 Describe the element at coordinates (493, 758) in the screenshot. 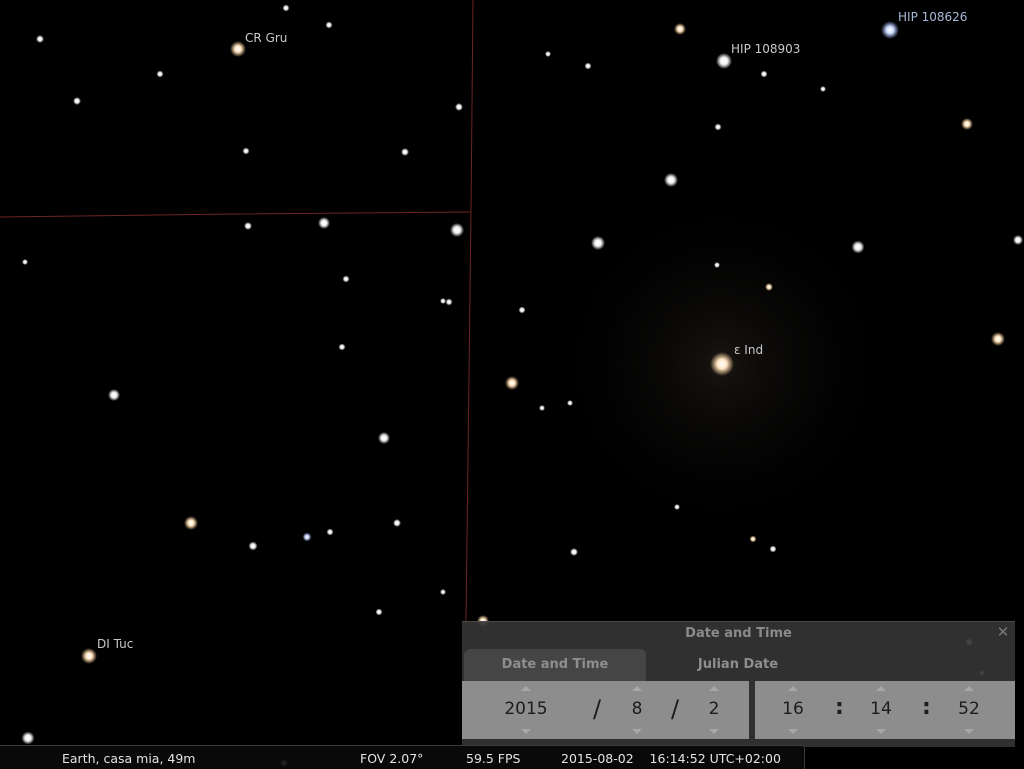

I see `fps-text: 59.5 FPS` at that location.